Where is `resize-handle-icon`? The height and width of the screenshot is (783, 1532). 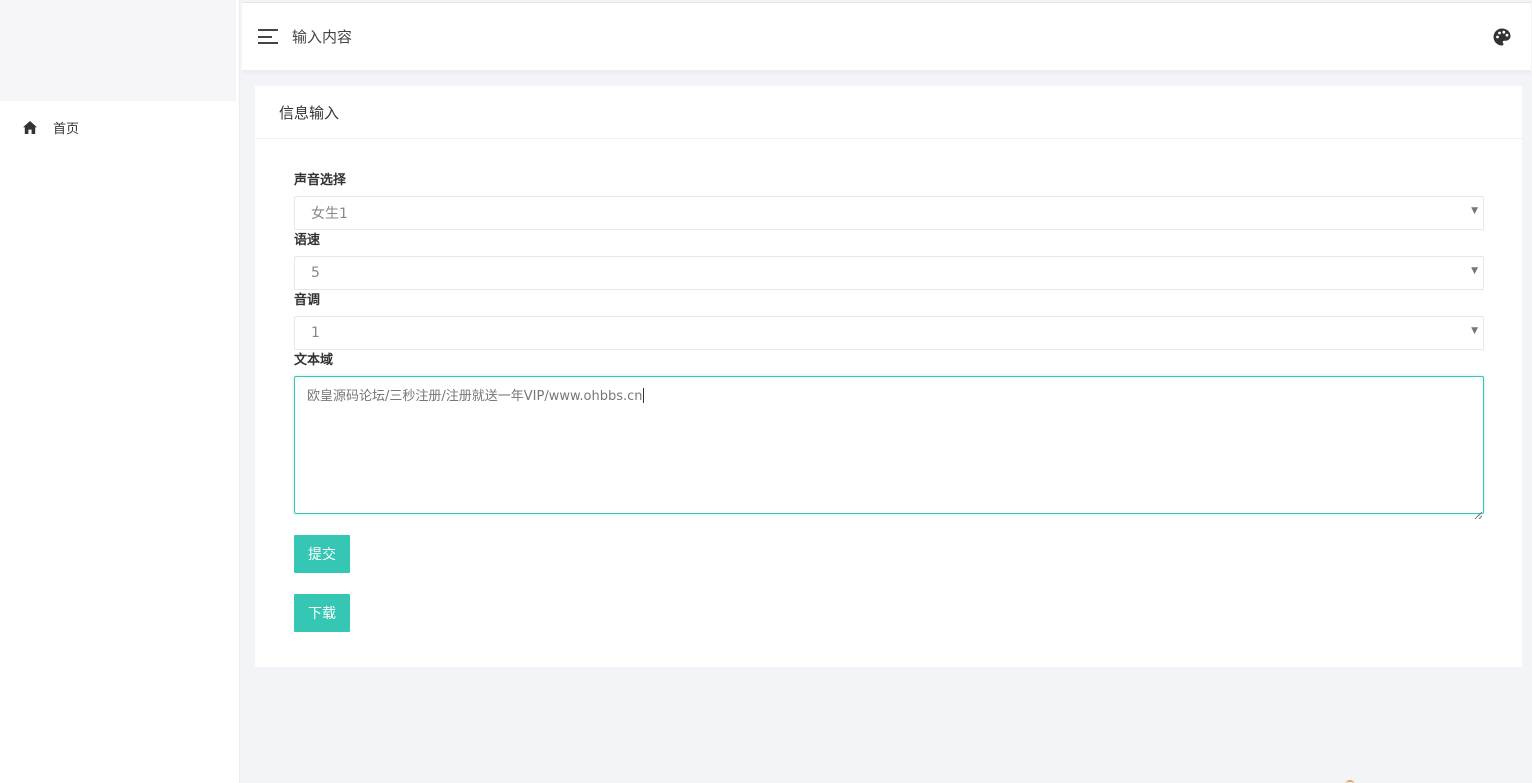 resize-handle-icon is located at coordinates (1478, 512).